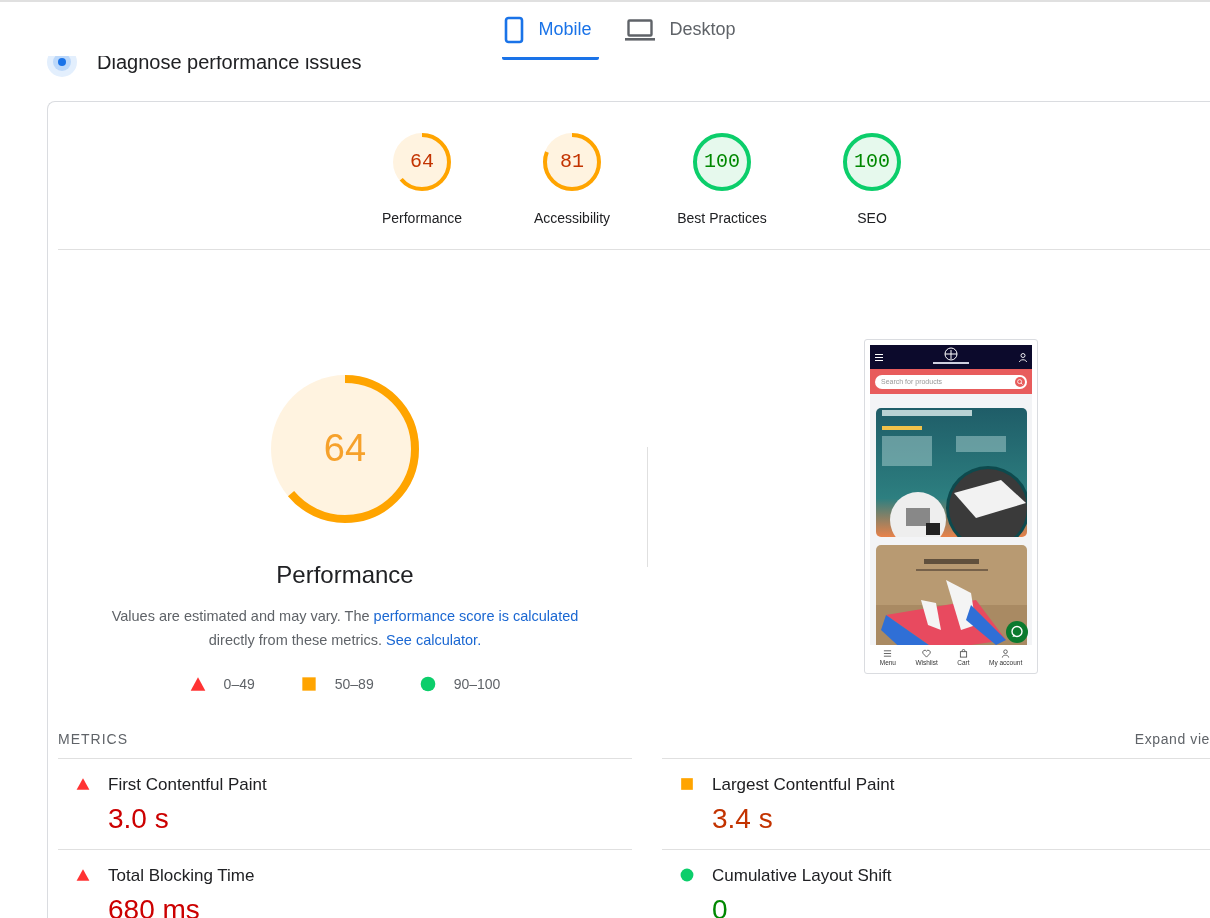  Describe the element at coordinates (239, 684) in the screenshot. I see `legend-label: 0–49` at that location.